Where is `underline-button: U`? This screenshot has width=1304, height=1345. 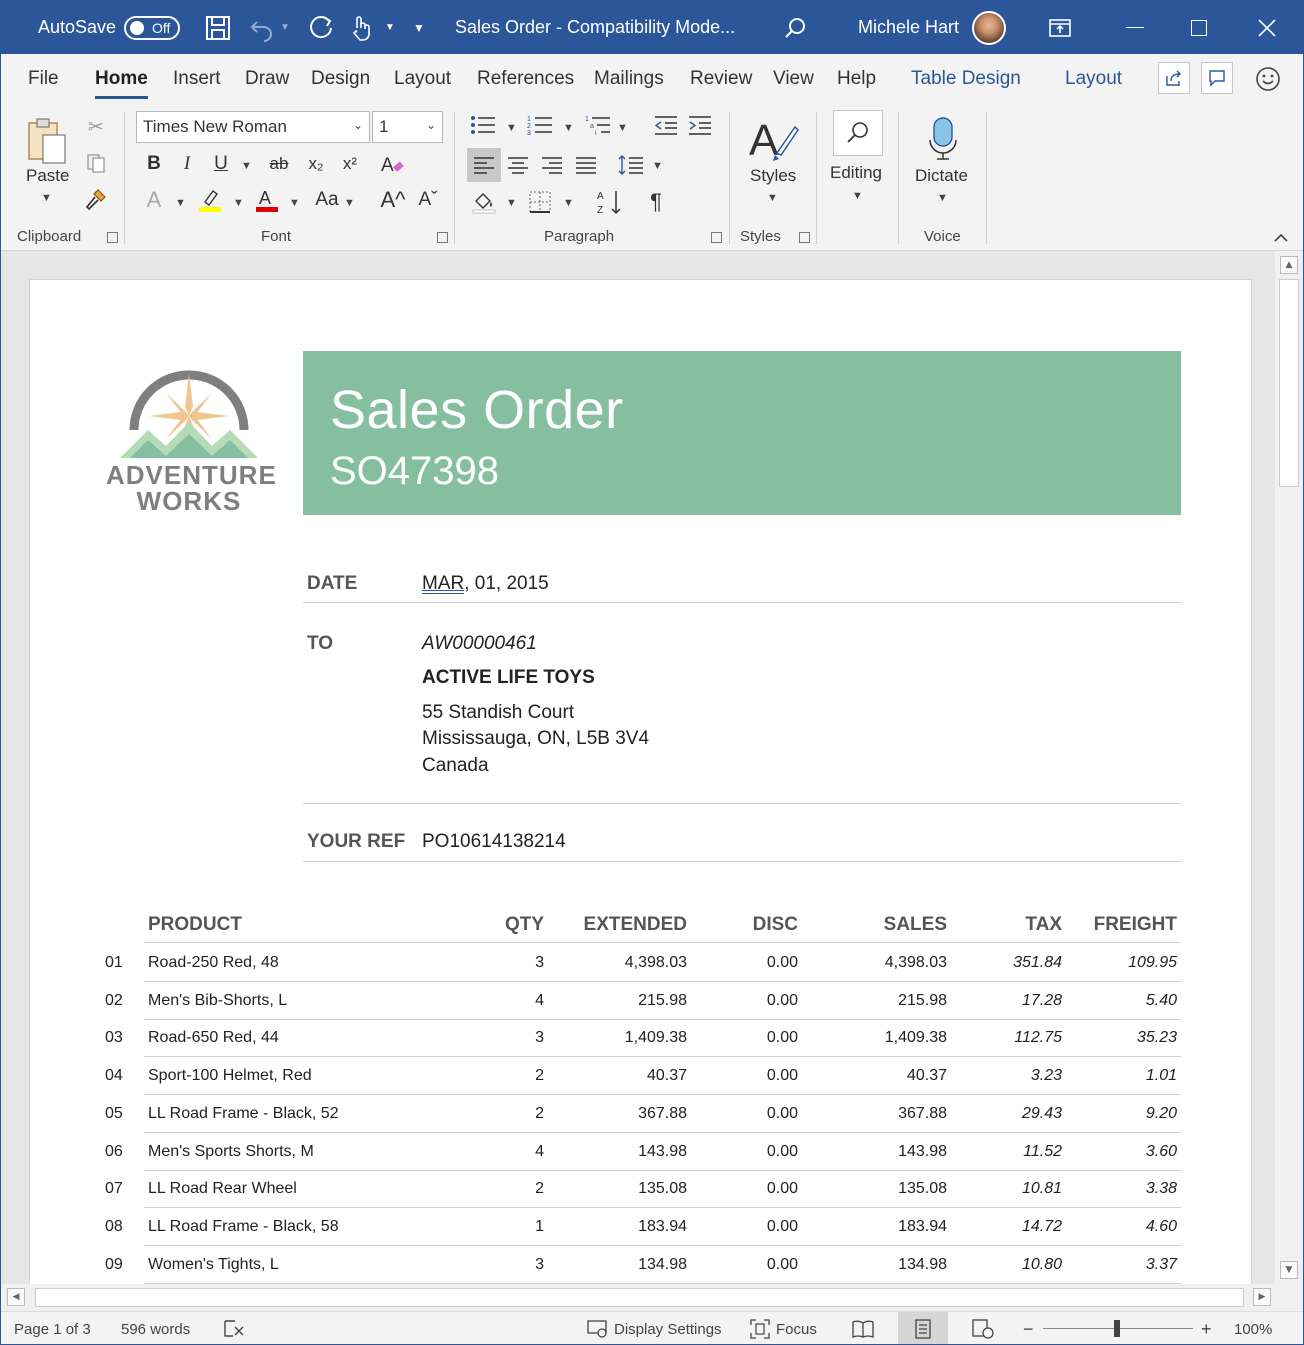 underline-button: U is located at coordinates (221, 164).